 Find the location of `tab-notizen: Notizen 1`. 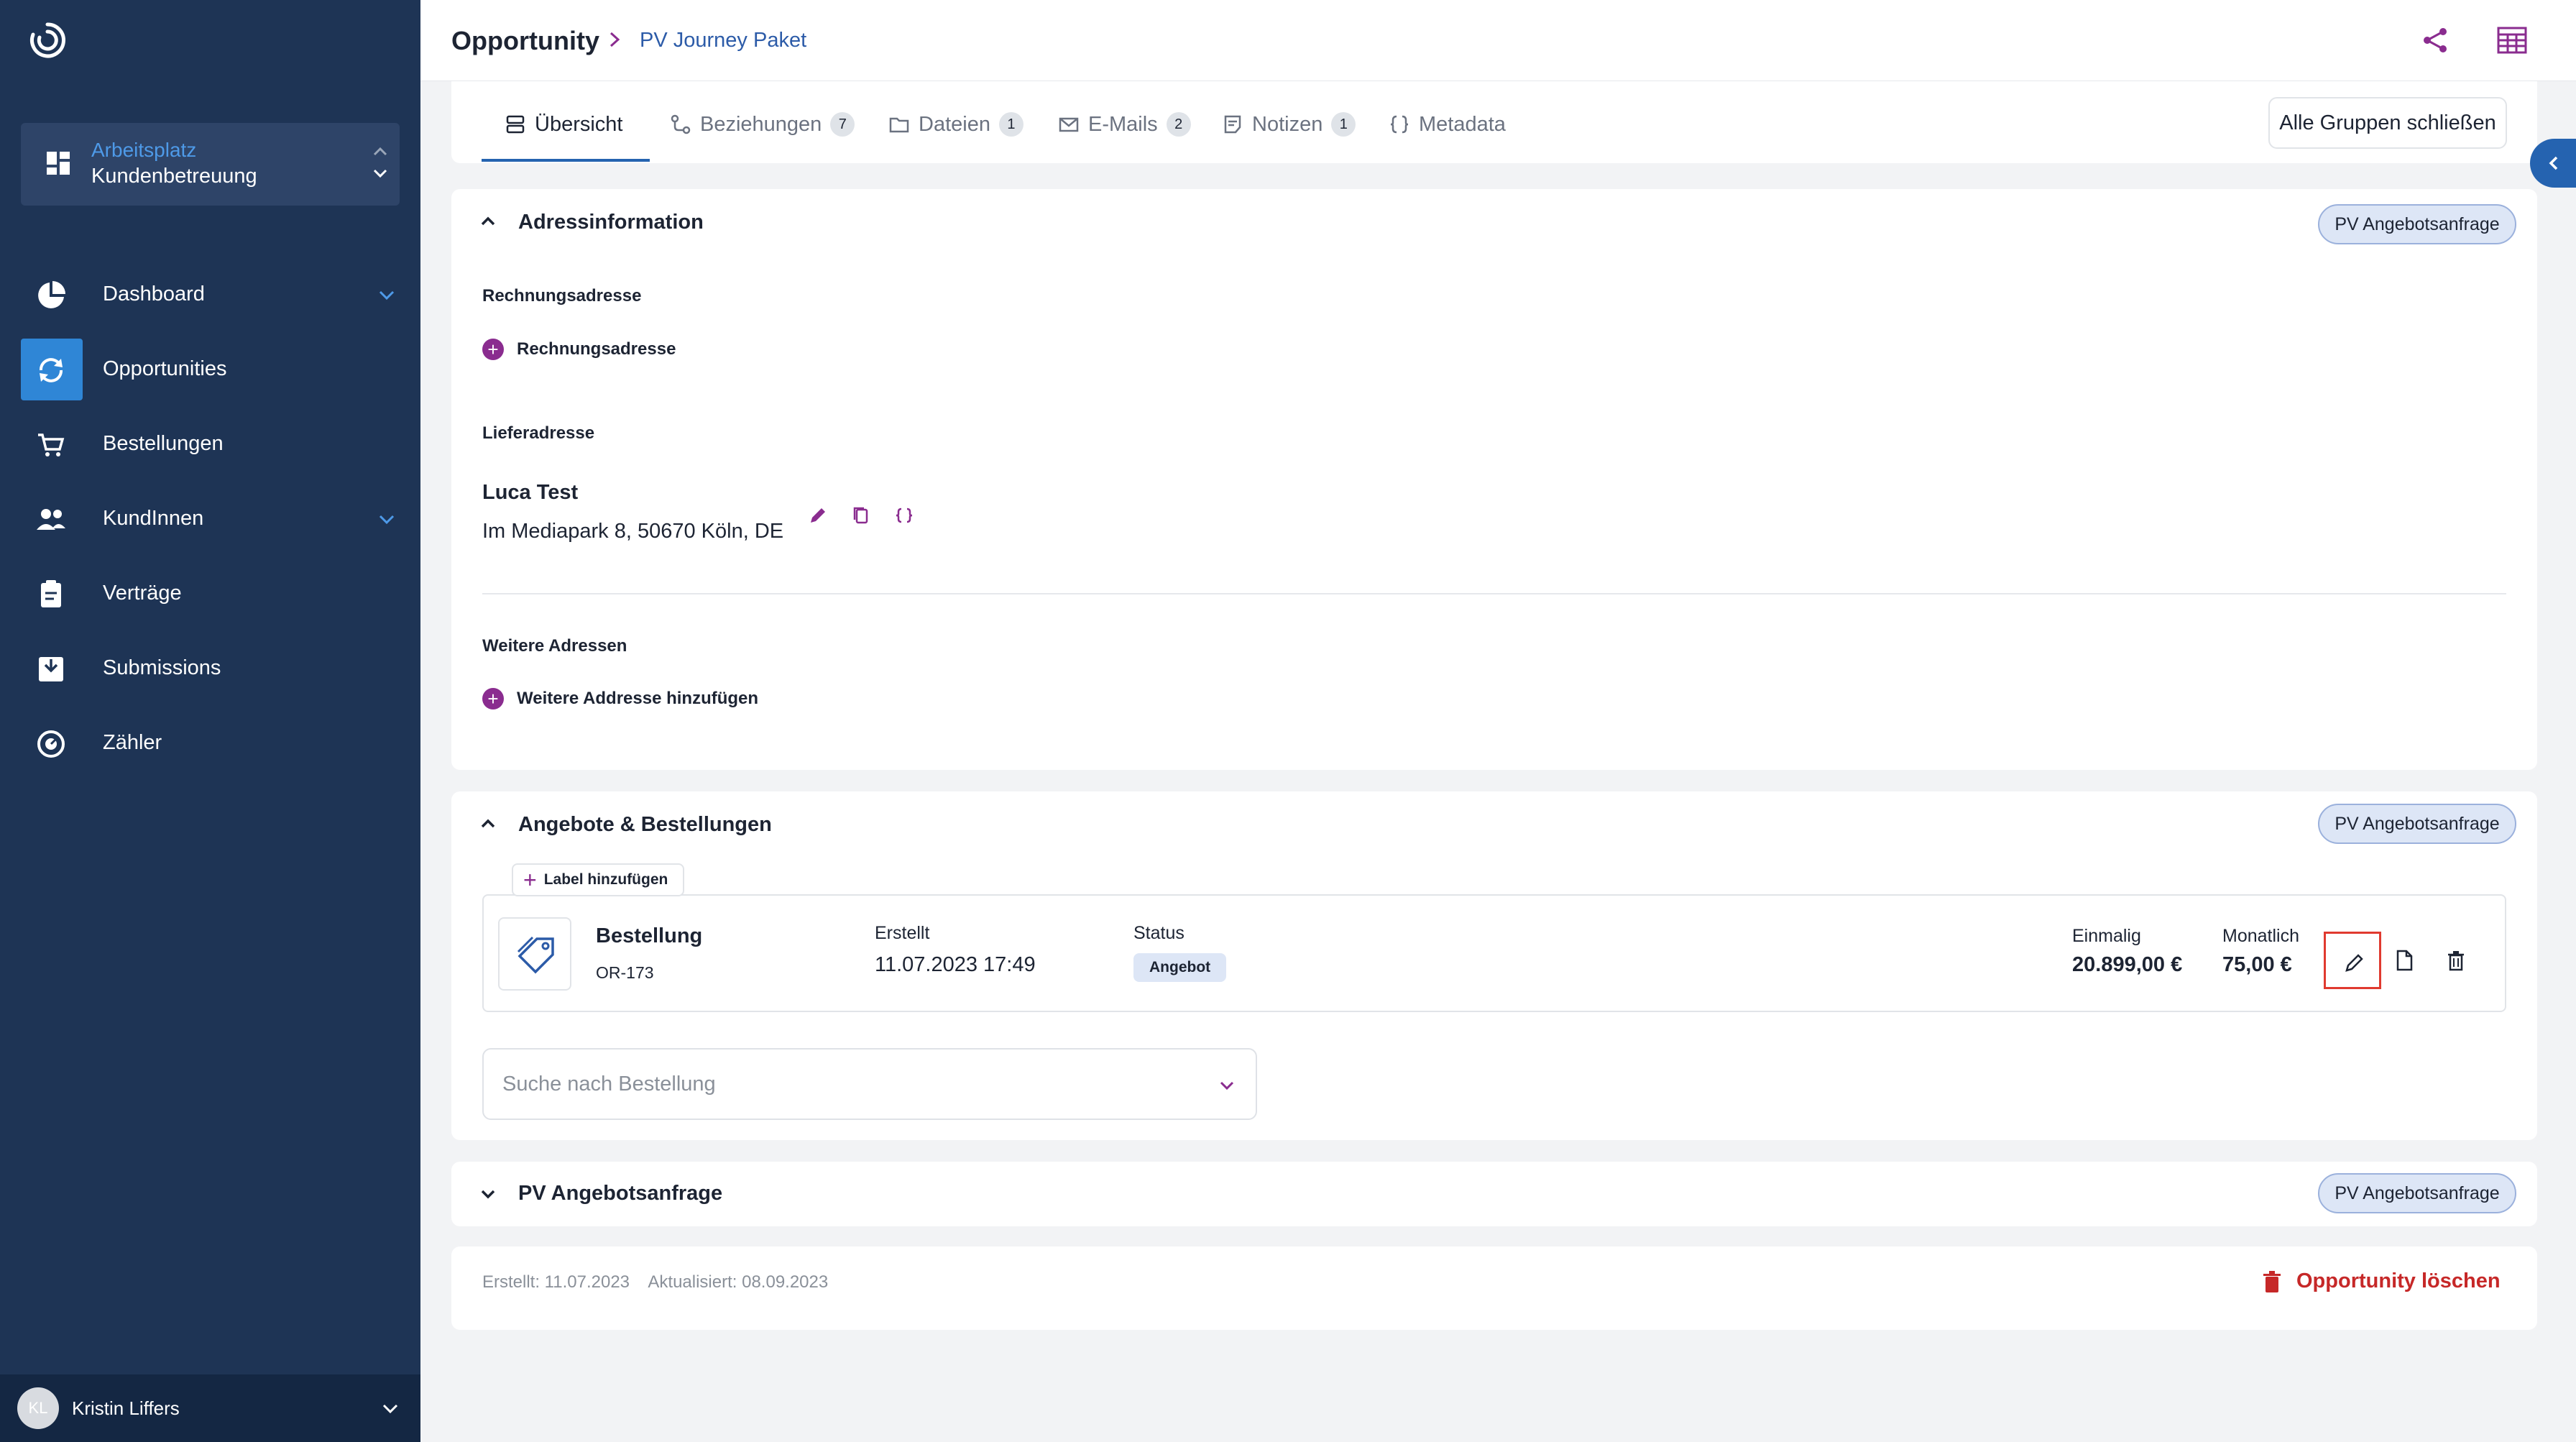

tab-notizen: Notizen 1 is located at coordinates (1289, 125).